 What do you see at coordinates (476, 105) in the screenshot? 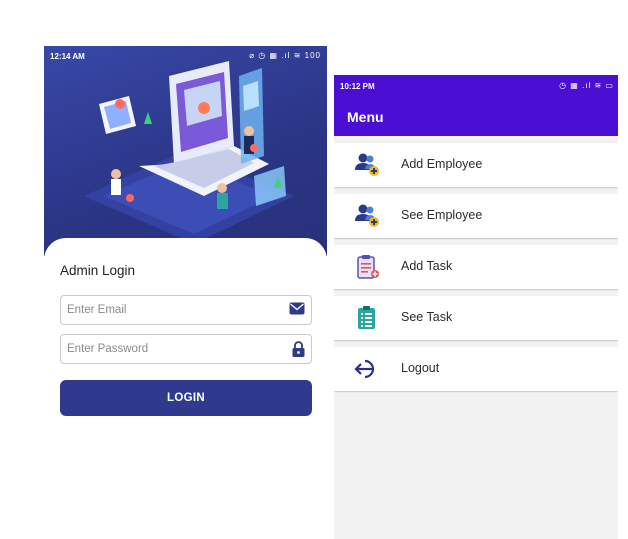
I see `app-bar: 10:12 PM ◷ ▦ .ıl ≋ ▭ Menu` at bounding box center [476, 105].